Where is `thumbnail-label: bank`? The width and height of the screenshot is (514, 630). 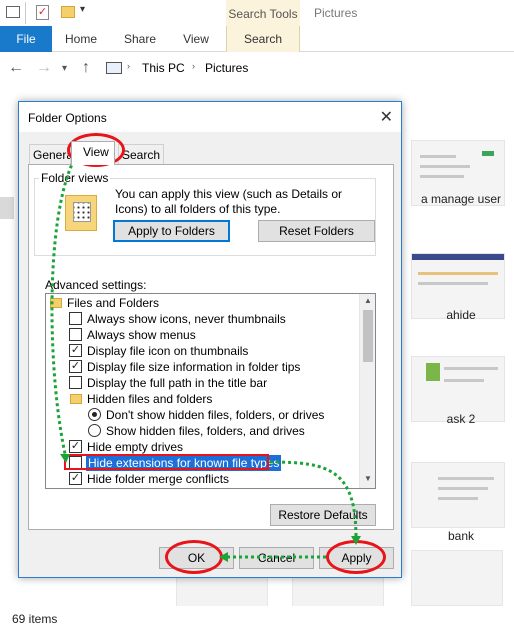
thumbnail-label: bank is located at coordinates (461, 536).